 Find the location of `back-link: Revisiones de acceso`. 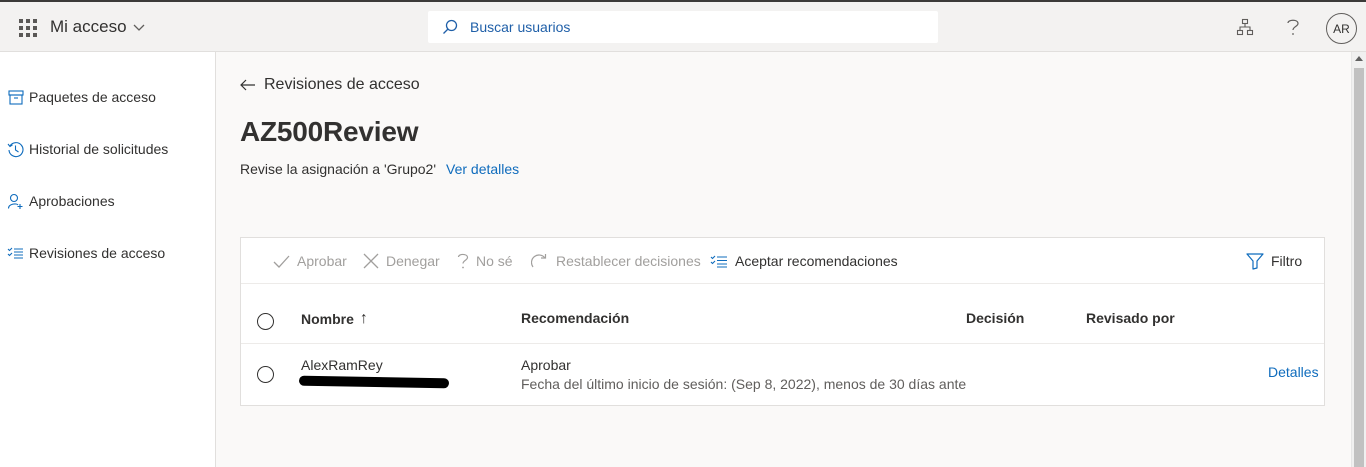

back-link: Revisiones de acceso is located at coordinates (330, 85).